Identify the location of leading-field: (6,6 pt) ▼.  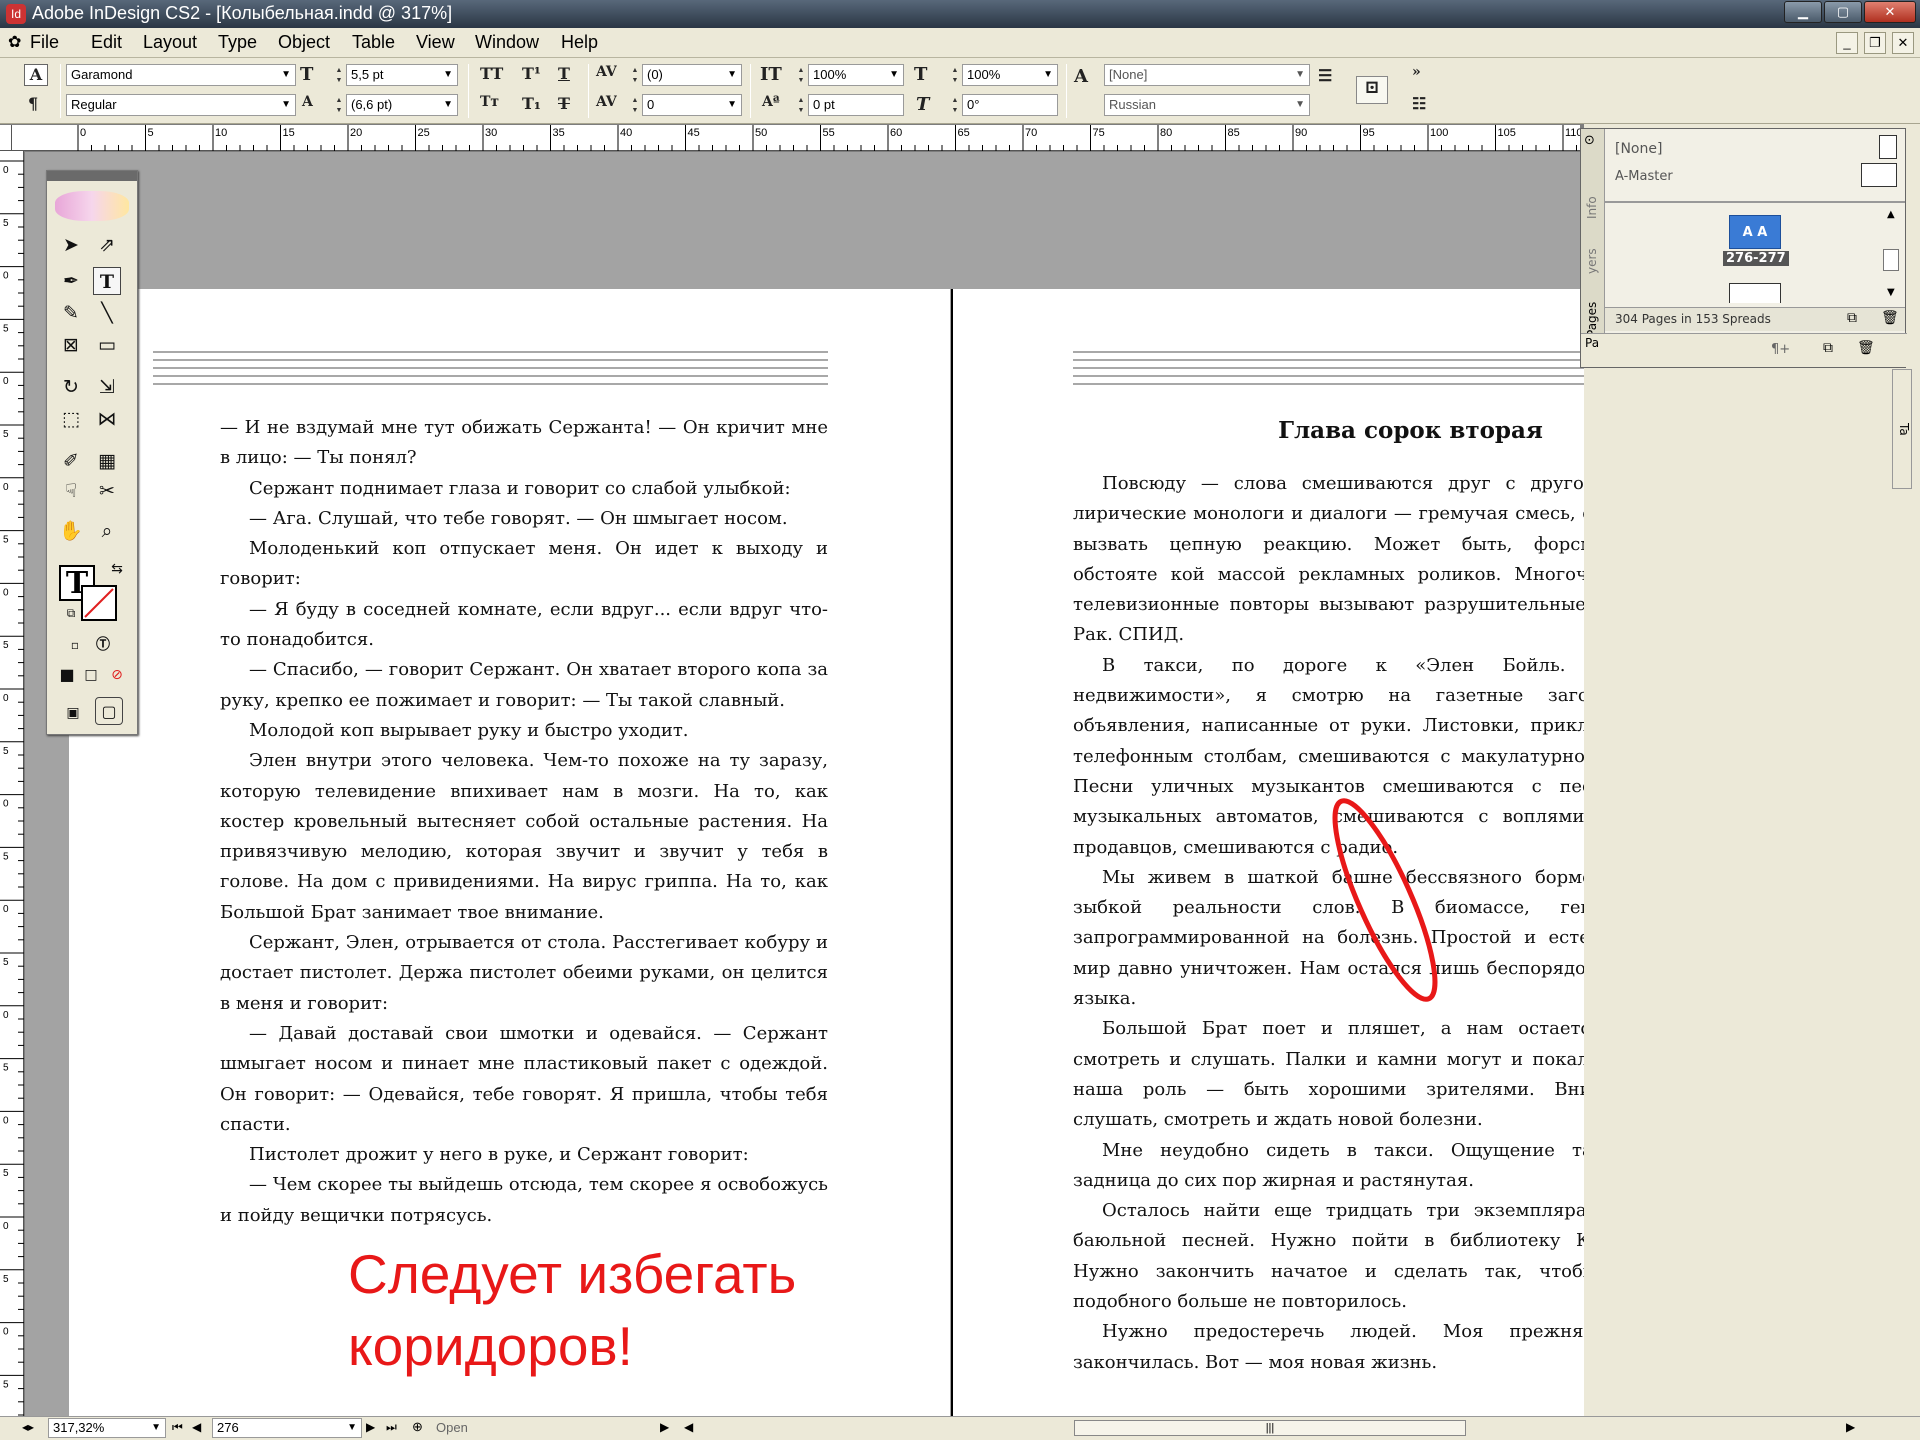
(402, 105).